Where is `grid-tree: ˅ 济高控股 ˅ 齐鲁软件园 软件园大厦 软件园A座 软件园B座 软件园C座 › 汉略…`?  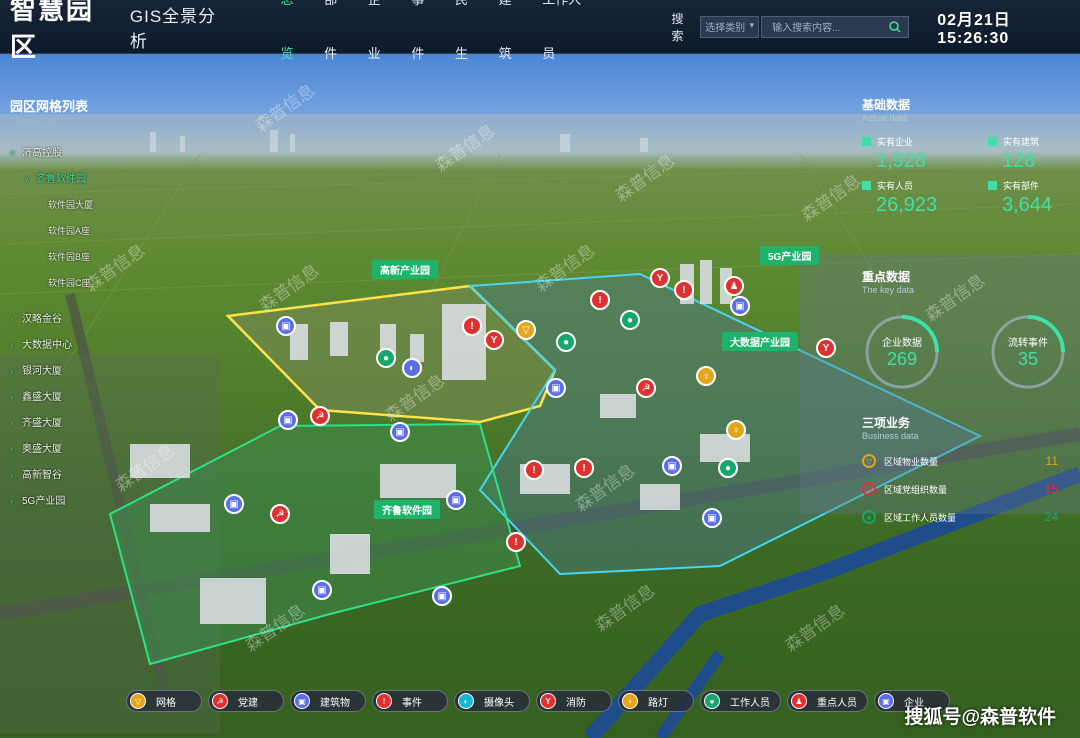 grid-tree: ˅ 济高控股 ˅ 齐鲁软件园 软件园大厦 软件园A座 软件园B座 软件园C座 › 汉略… is located at coordinates (65, 327).